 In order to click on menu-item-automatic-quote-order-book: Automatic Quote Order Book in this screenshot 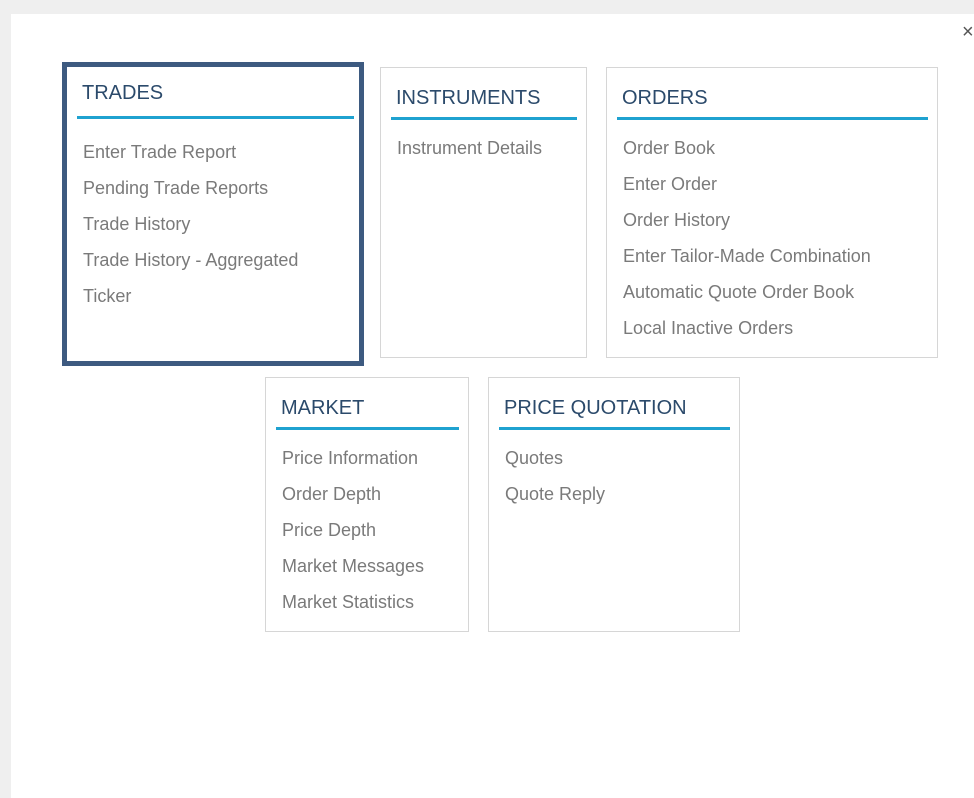, I will do `click(747, 292)`.